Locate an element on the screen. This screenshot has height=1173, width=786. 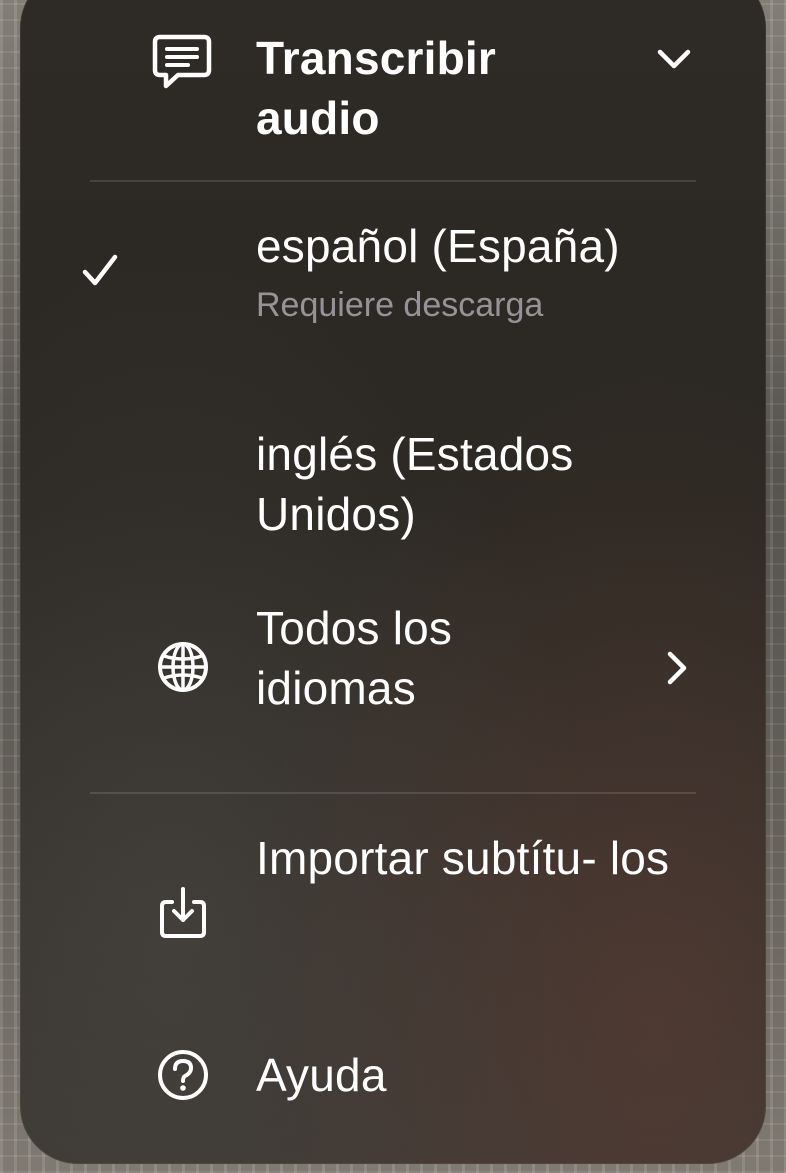
chevron-down-icon is located at coordinates (674, 59).